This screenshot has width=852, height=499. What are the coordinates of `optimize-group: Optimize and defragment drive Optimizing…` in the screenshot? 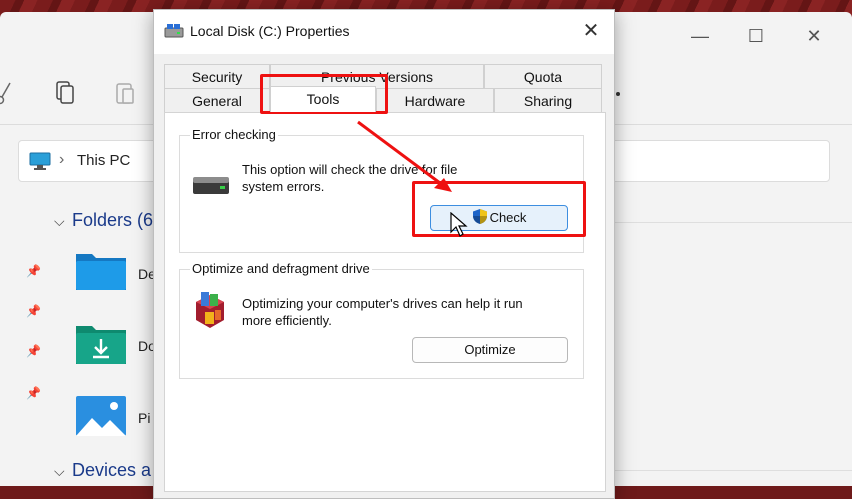 It's located at (381, 320).